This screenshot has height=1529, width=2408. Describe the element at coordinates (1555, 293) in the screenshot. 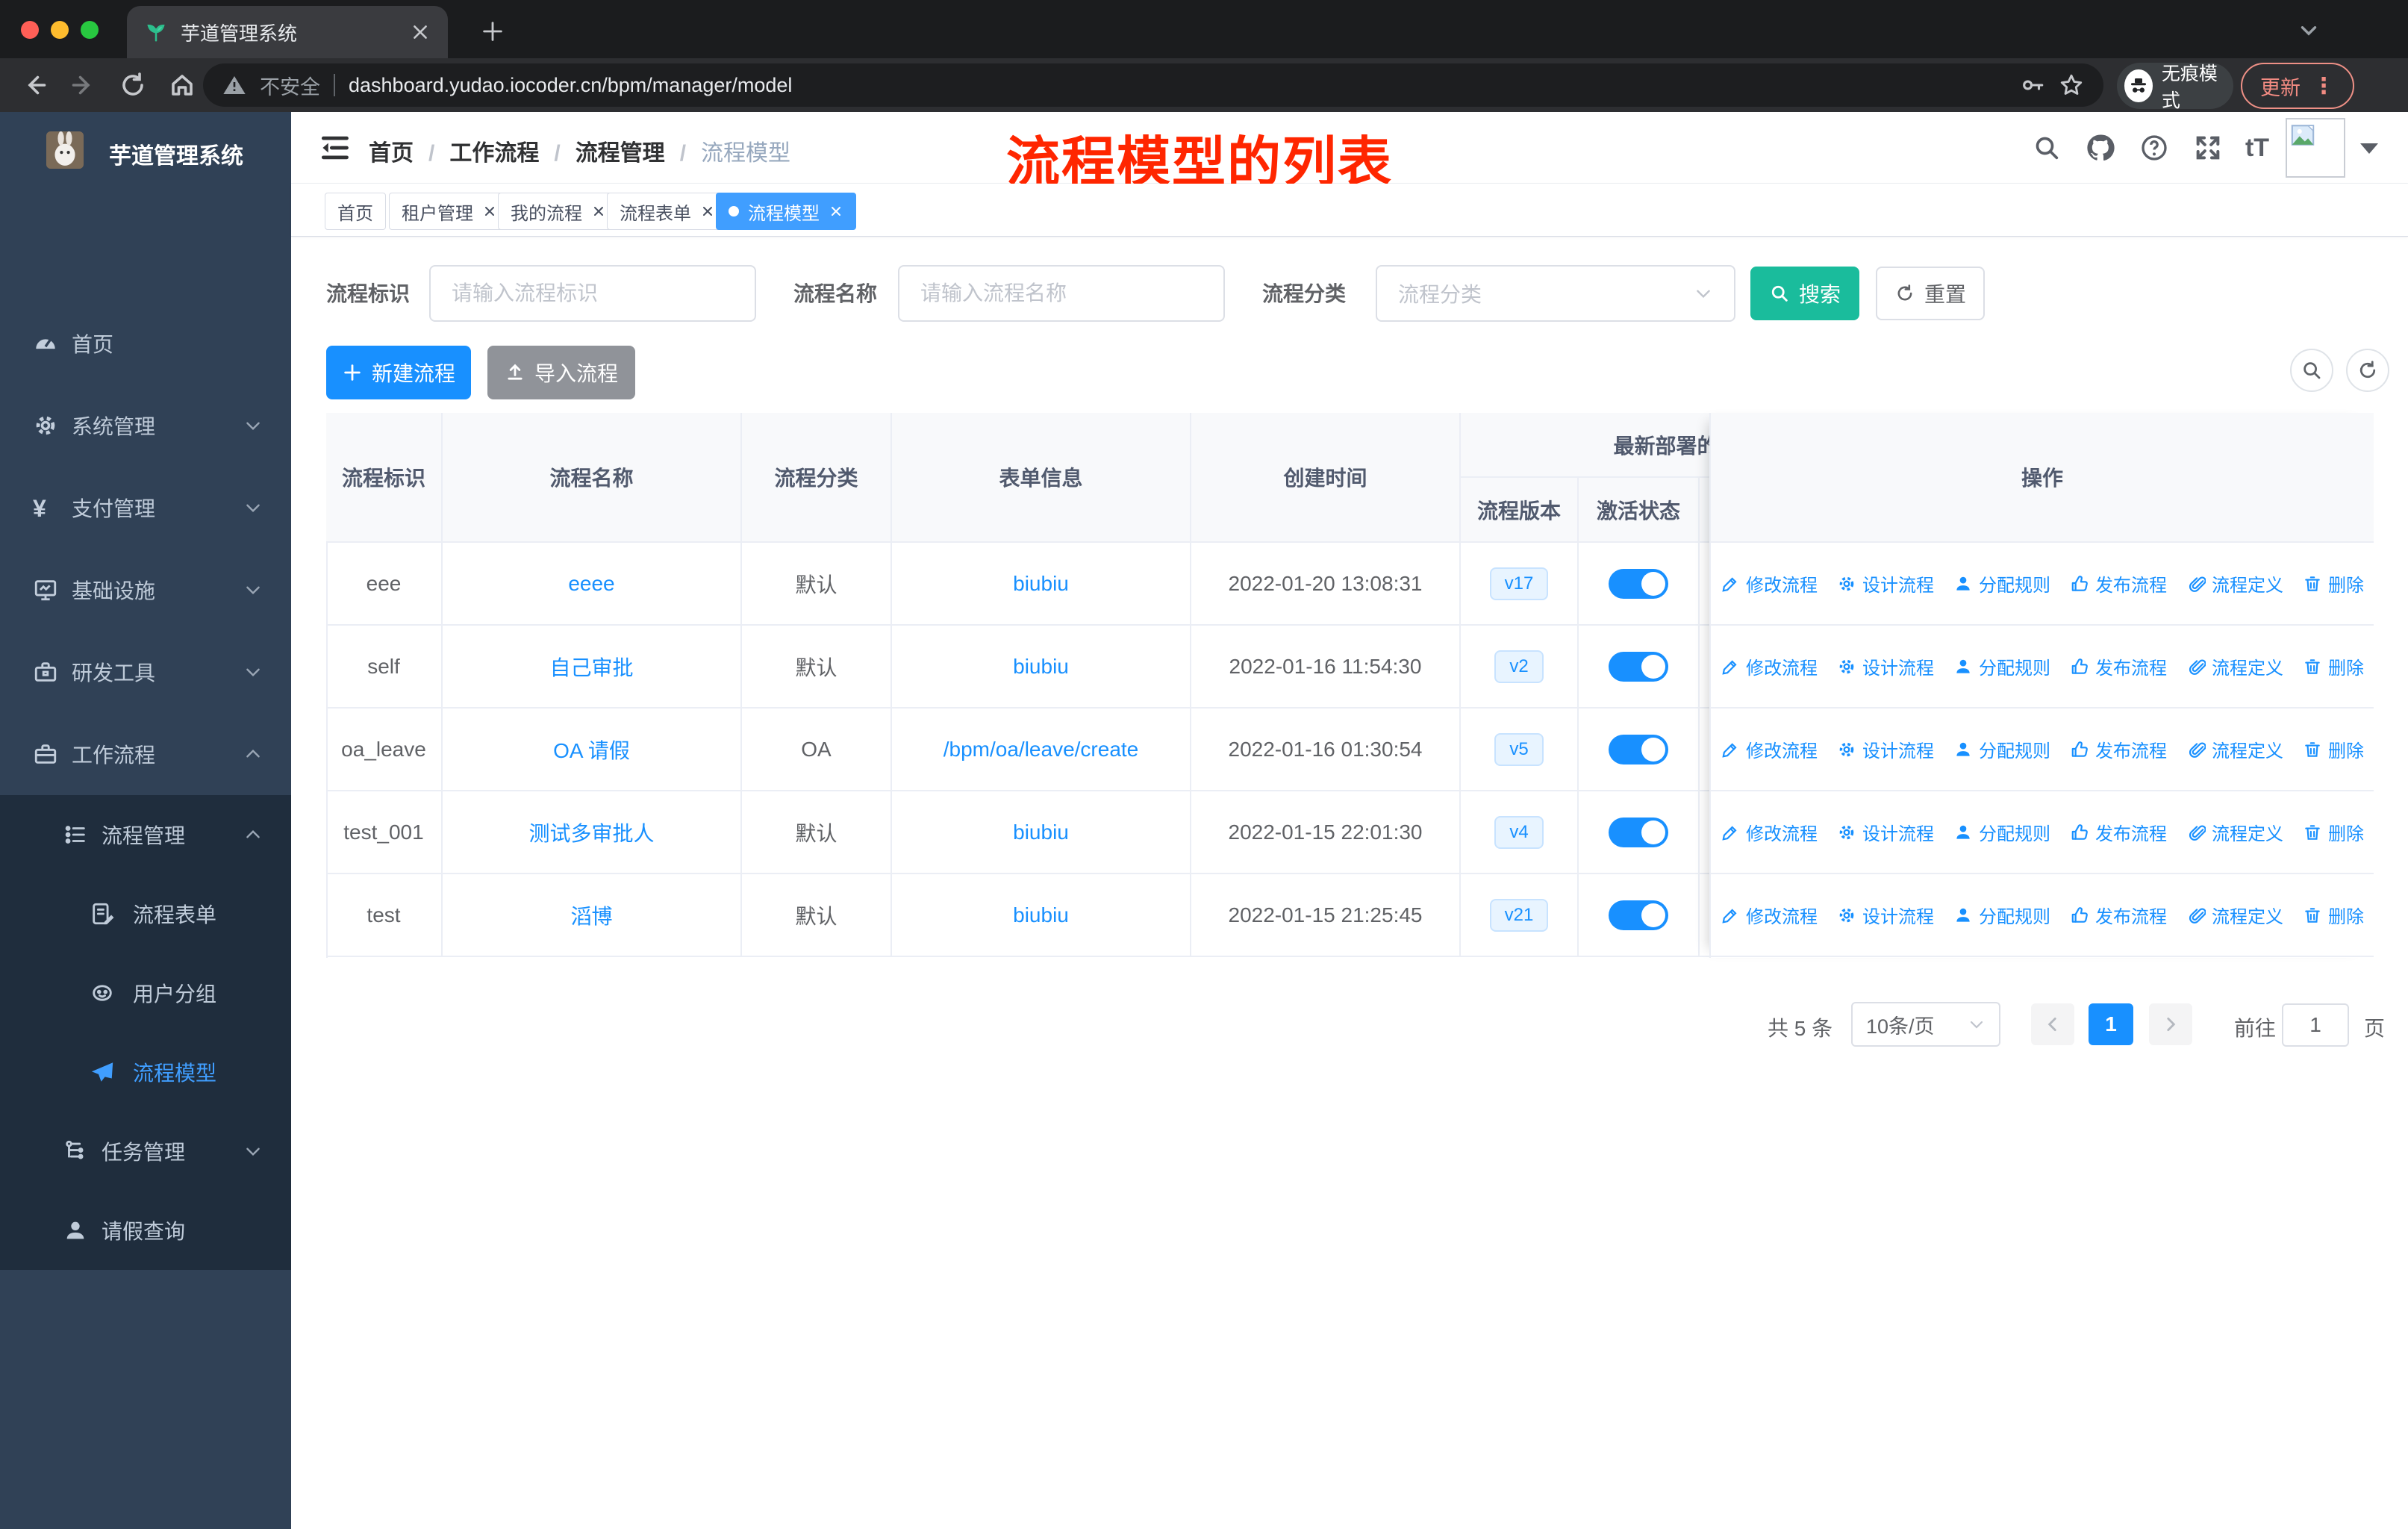

I see `category-select: 流程分类` at that location.